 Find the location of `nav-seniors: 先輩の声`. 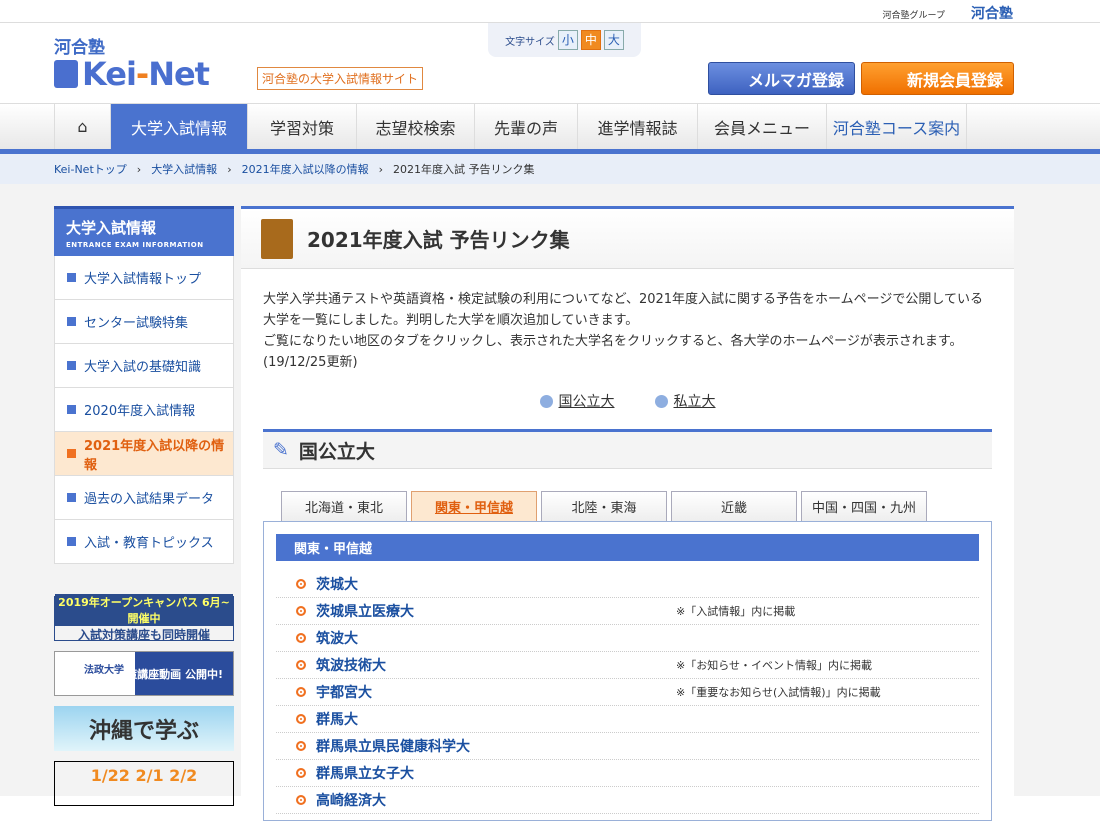

nav-seniors: 先輩の声 is located at coordinates (525, 126).